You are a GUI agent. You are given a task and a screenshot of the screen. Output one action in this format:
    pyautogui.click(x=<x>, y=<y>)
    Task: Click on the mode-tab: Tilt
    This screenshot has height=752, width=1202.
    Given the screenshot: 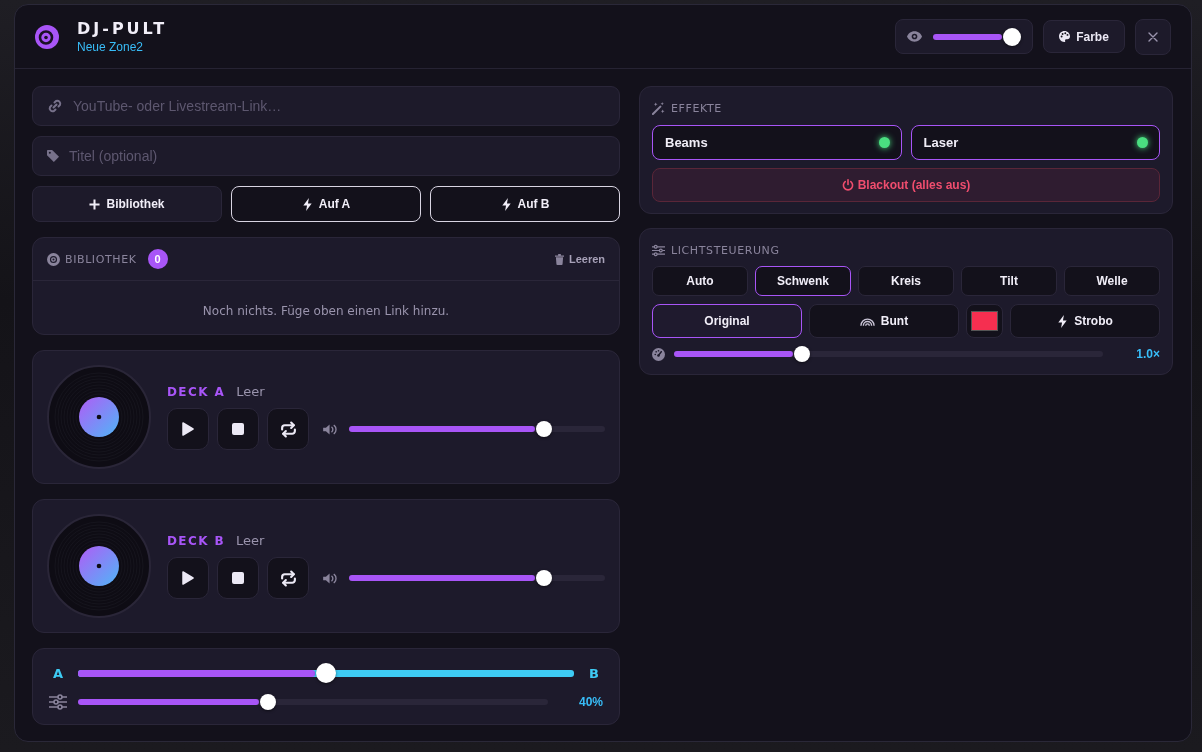 What is the action you would take?
    pyautogui.click(x=1009, y=281)
    